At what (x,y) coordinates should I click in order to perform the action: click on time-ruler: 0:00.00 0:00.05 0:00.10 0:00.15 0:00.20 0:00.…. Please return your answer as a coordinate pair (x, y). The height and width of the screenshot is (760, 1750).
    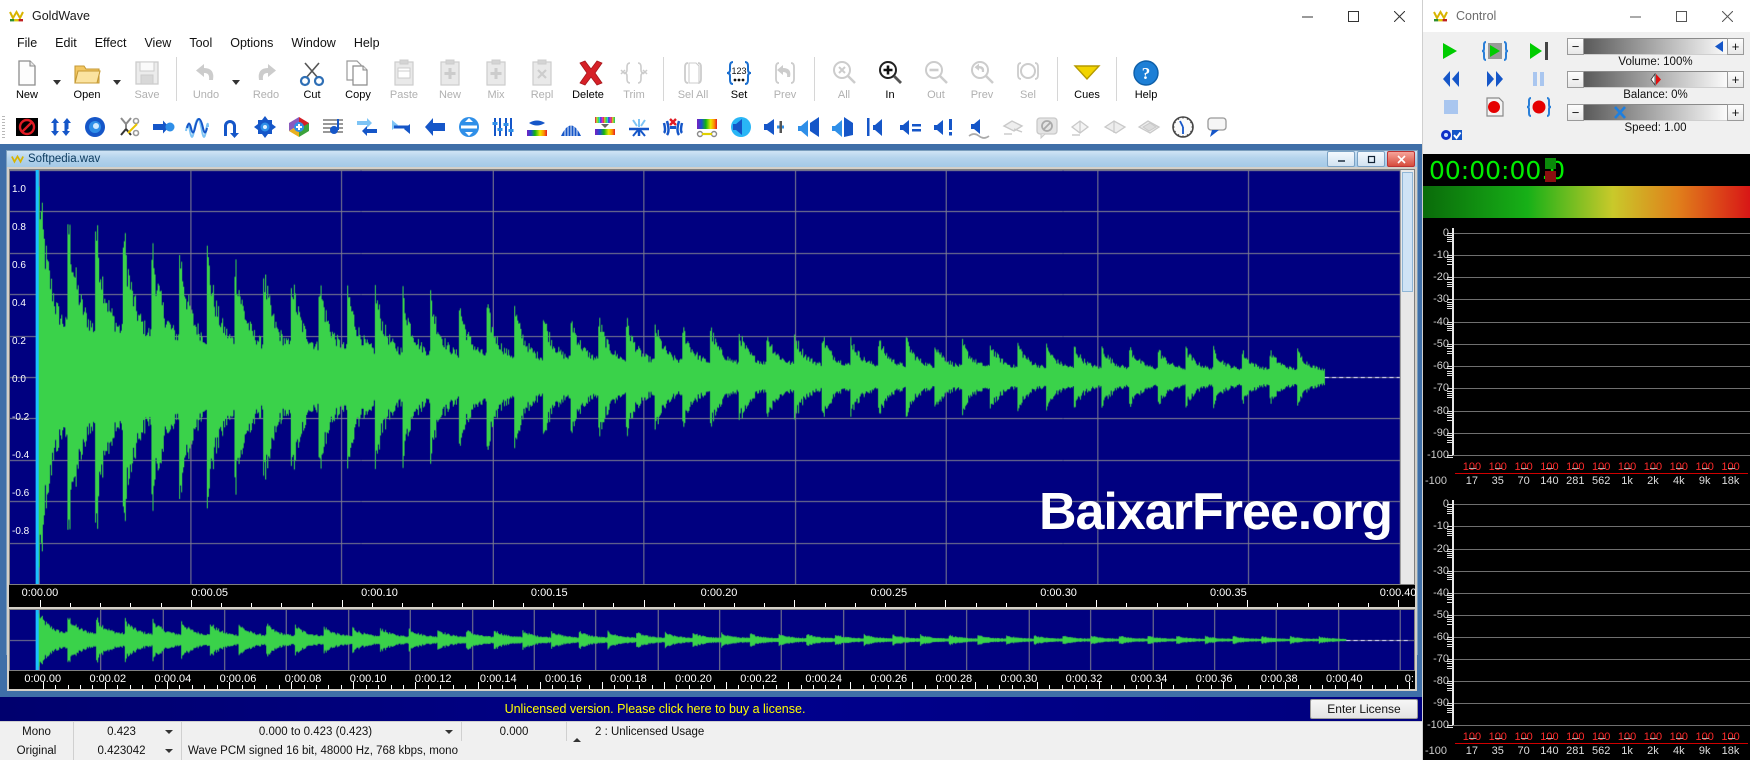
    Looking at the image, I should click on (712, 596).